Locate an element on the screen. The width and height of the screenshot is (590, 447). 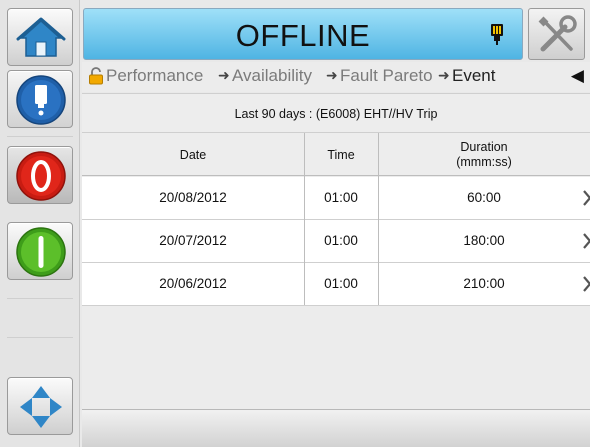
printer-info-button is located at coordinates (40, 99).